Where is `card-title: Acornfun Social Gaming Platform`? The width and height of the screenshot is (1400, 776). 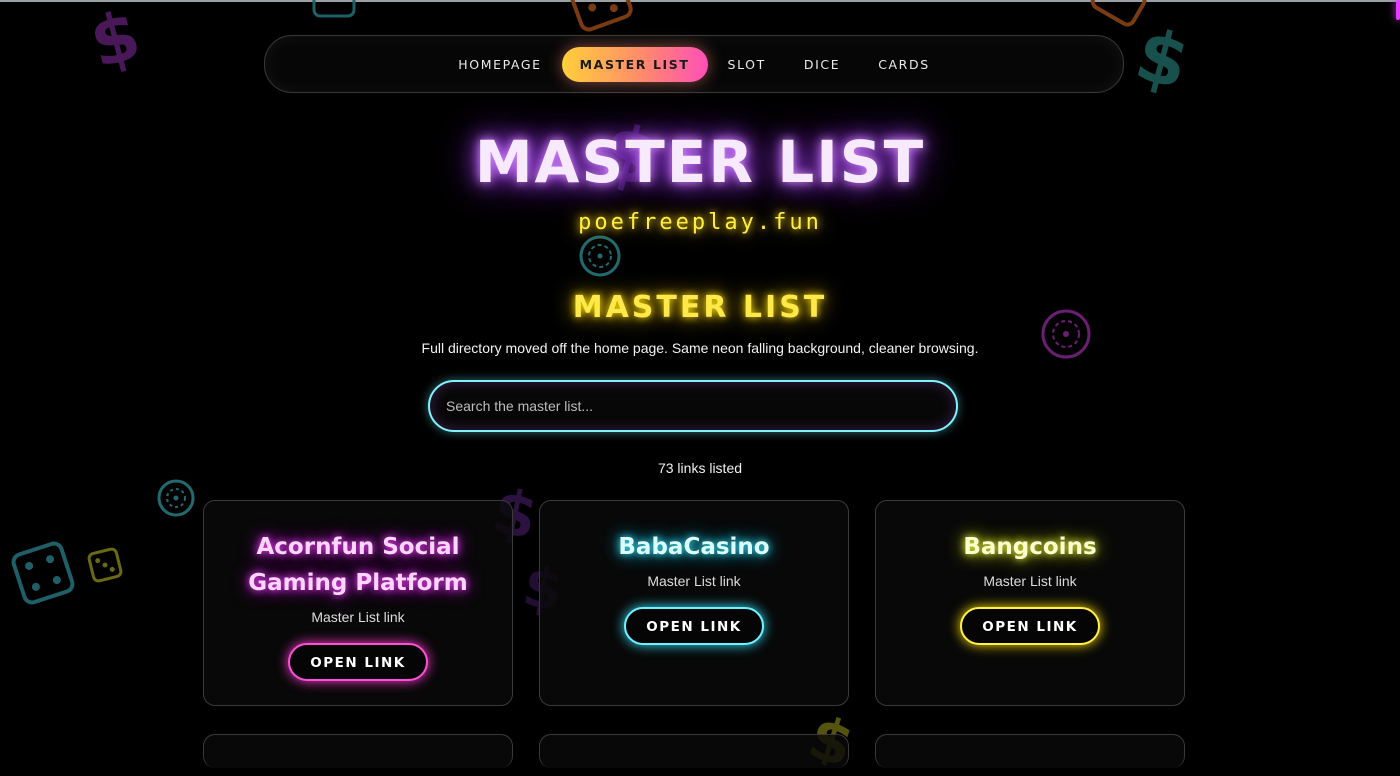 card-title: Acornfun Social Gaming Platform is located at coordinates (358, 565).